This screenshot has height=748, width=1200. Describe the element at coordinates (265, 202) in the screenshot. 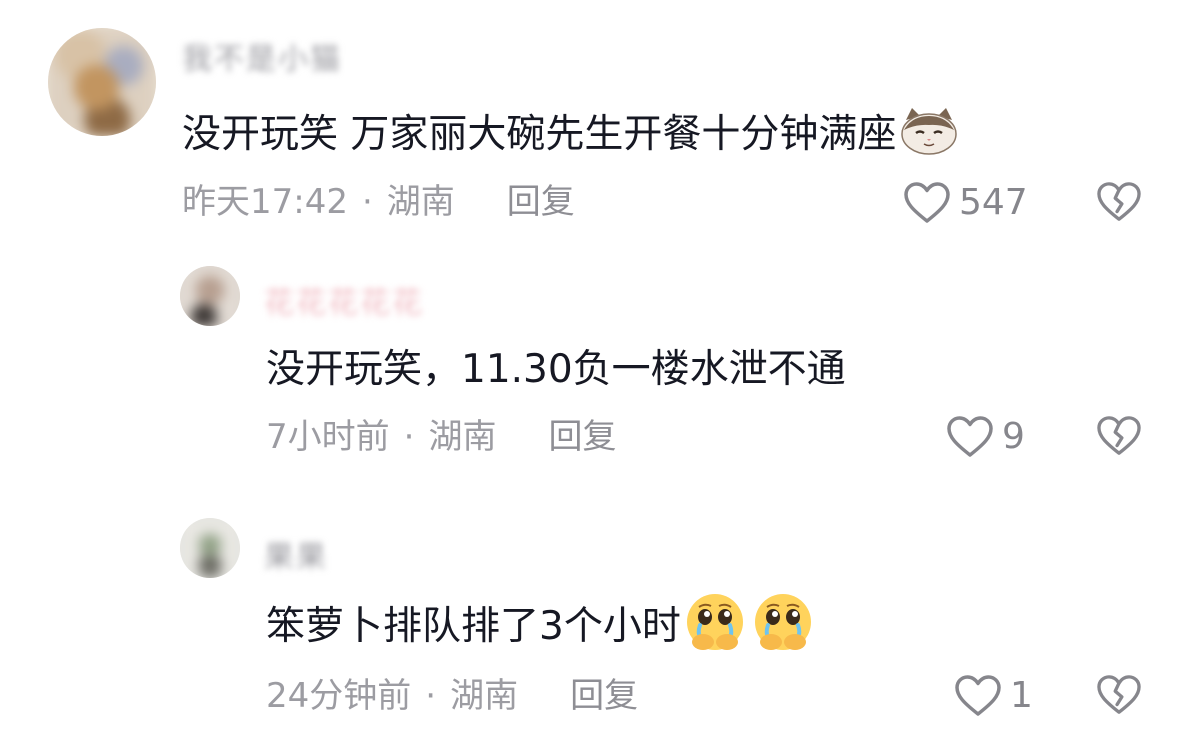

I see `timestamp: 昨天17:42` at that location.